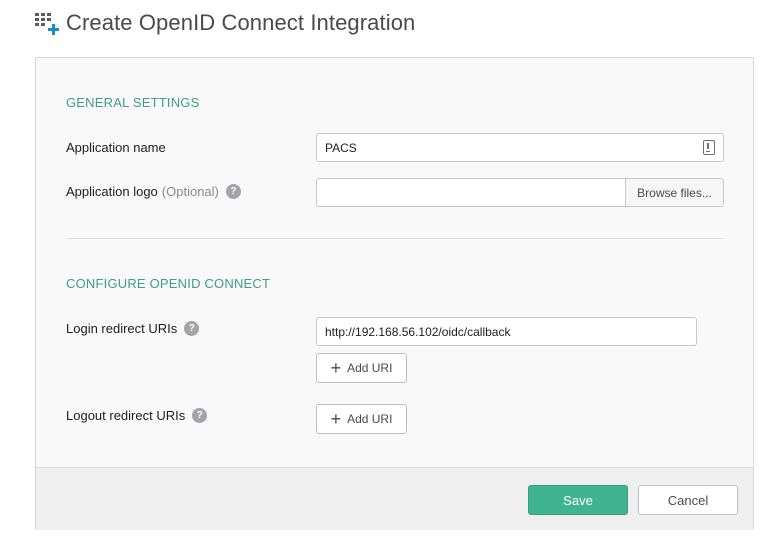 Image resolution: width=772 pixels, height=551 pixels. What do you see at coordinates (190, 191) in the screenshot?
I see `optional-hint: (Optional)` at bounding box center [190, 191].